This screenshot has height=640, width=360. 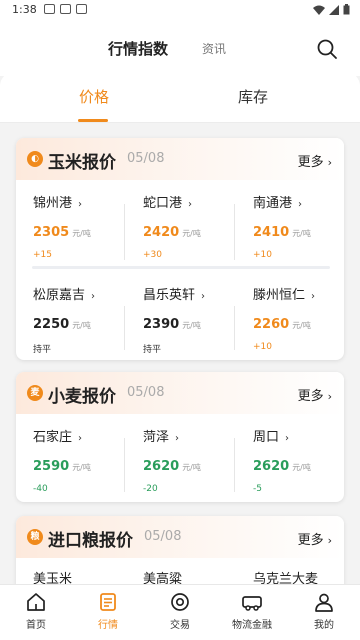 What do you see at coordinates (51, 232) in the screenshot?
I see `price-value: 2305` at bounding box center [51, 232].